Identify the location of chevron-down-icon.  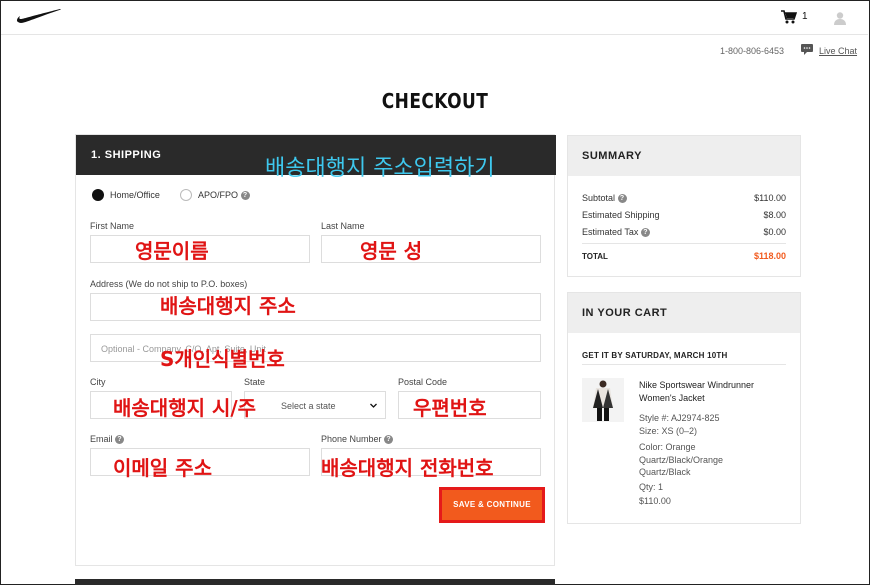
(373, 405).